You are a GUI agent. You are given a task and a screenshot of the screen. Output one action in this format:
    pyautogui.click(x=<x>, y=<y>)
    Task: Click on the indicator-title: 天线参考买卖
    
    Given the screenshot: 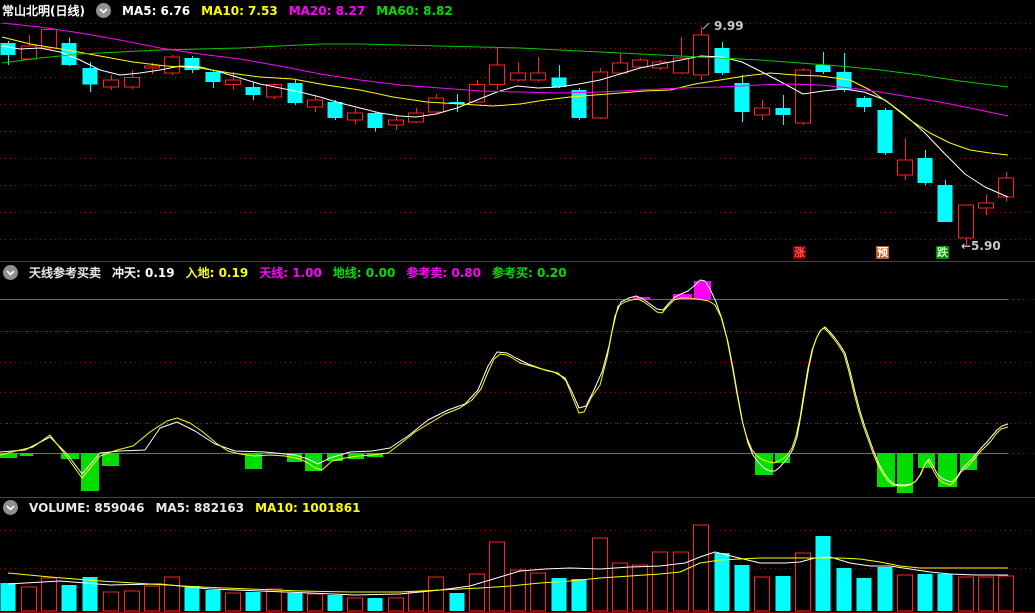 What is the action you would take?
    pyautogui.click(x=65, y=273)
    